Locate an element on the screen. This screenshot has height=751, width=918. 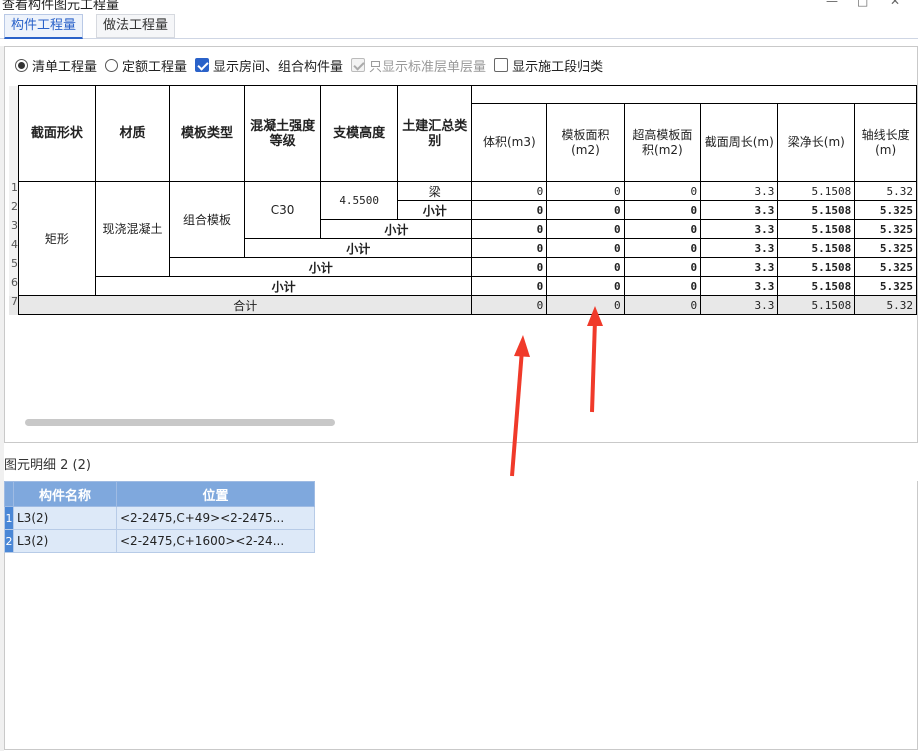
checkbox-disabled-icon is located at coordinates (358, 65).